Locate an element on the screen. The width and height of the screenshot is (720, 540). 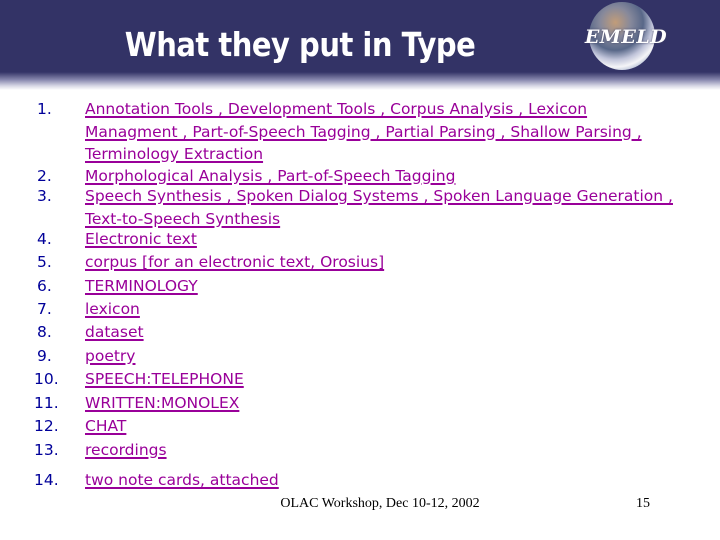
list-number: 6. is located at coordinates (44, 286).